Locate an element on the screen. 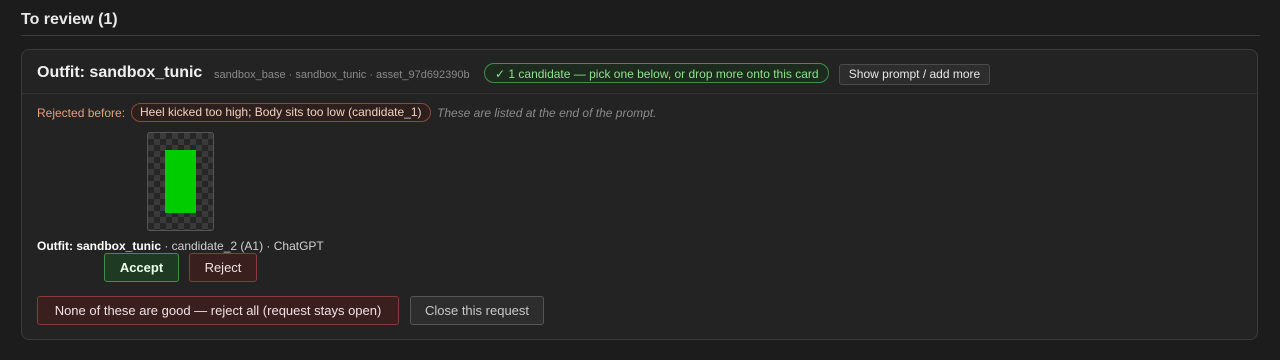 This screenshot has height=360, width=1280. candidate-thumbnail is located at coordinates (180, 181).